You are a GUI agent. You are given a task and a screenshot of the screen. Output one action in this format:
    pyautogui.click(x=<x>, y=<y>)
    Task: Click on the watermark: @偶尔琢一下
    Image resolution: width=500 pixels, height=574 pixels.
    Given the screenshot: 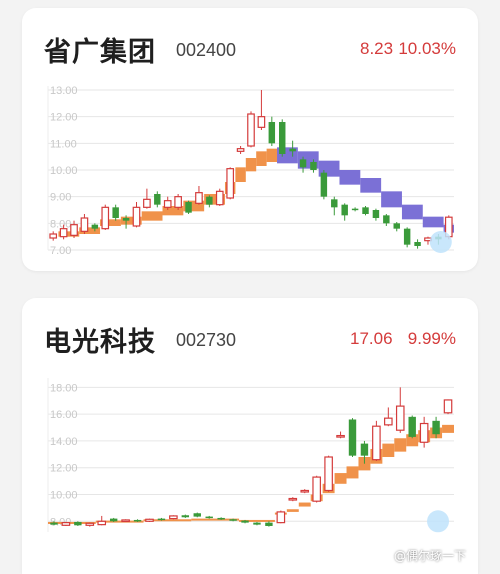 What is the action you would take?
    pyautogui.click(x=429, y=556)
    